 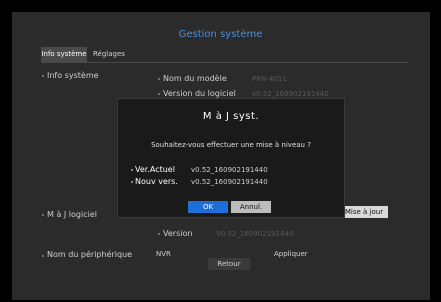 What do you see at coordinates (208, 207) in the screenshot?
I see `ok-button: OK` at bounding box center [208, 207].